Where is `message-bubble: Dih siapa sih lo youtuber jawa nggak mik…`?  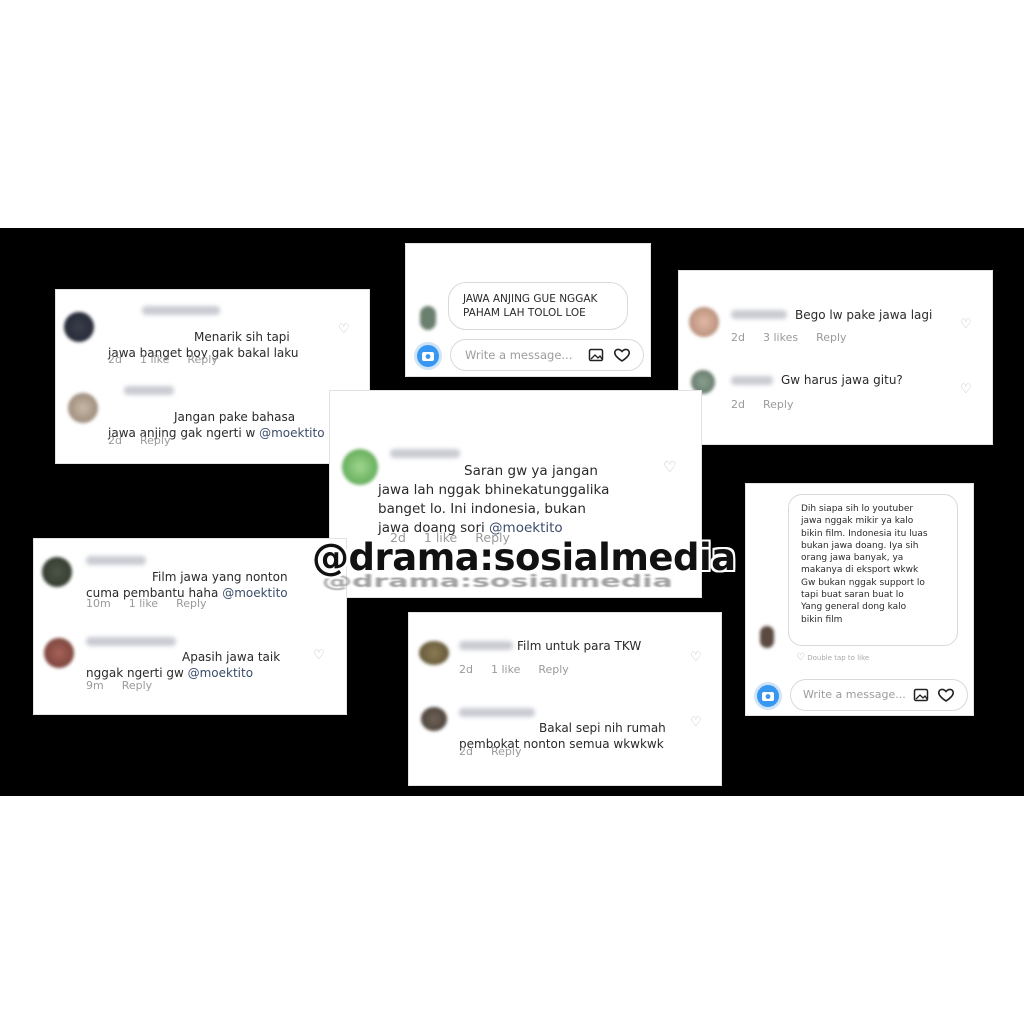
message-bubble: Dih siapa sih lo youtuber jawa nggak mik… is located at coordinates (873, 570).